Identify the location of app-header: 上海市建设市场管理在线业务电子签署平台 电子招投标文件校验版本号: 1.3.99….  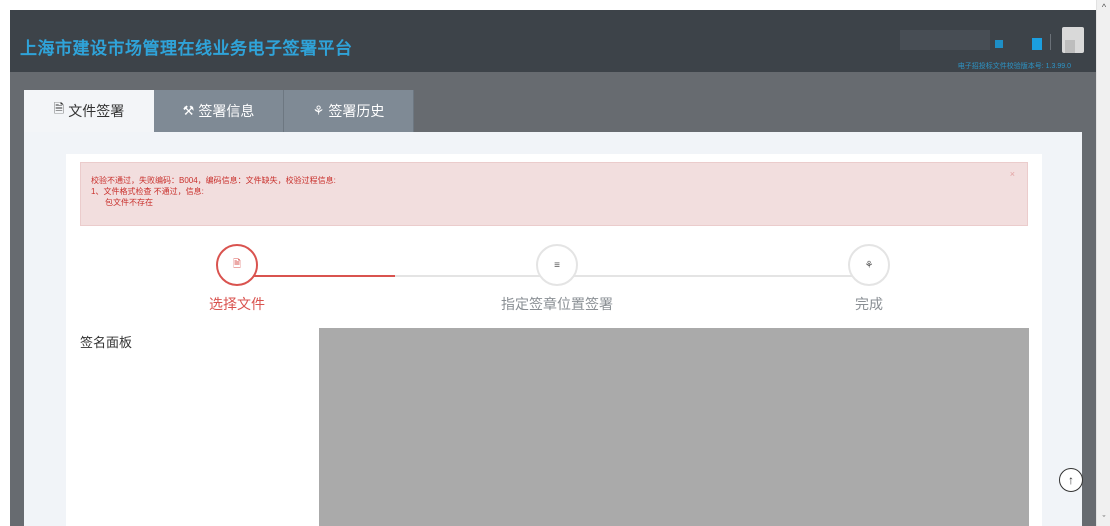
(553, 41).